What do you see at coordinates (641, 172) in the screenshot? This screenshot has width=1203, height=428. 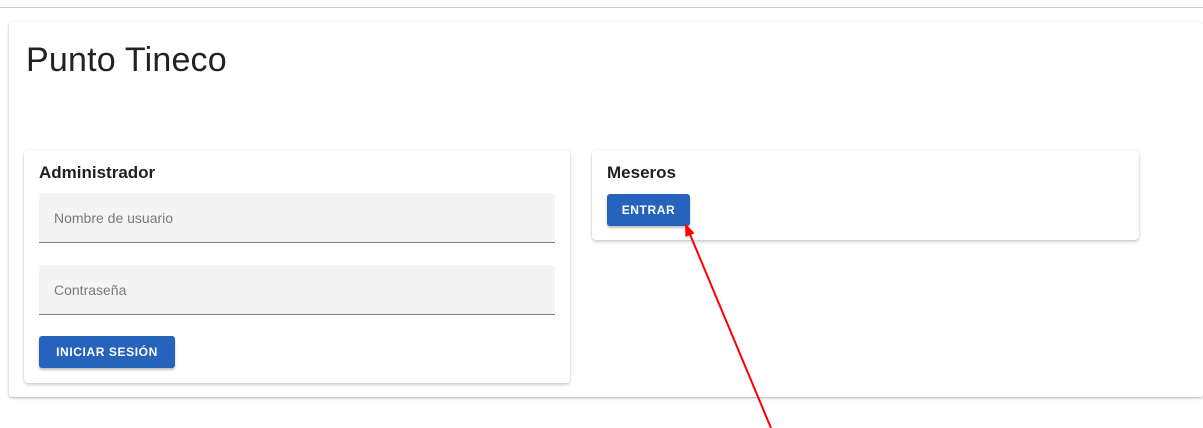 I see `waiters-card-title: Meseros` at bounding box center [641, 172].